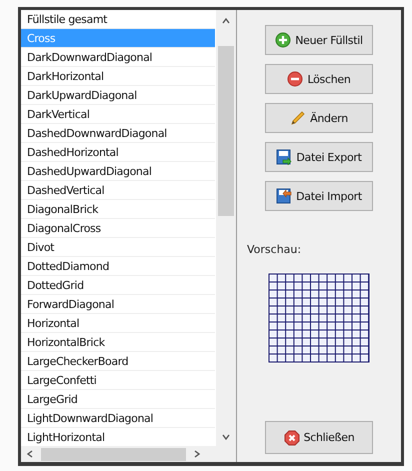 The height and width of the screenshot is (471, 412). Describe the element at coordinates (118, 323) in the screenshot. I see `list-item: Horizontal` at that location.